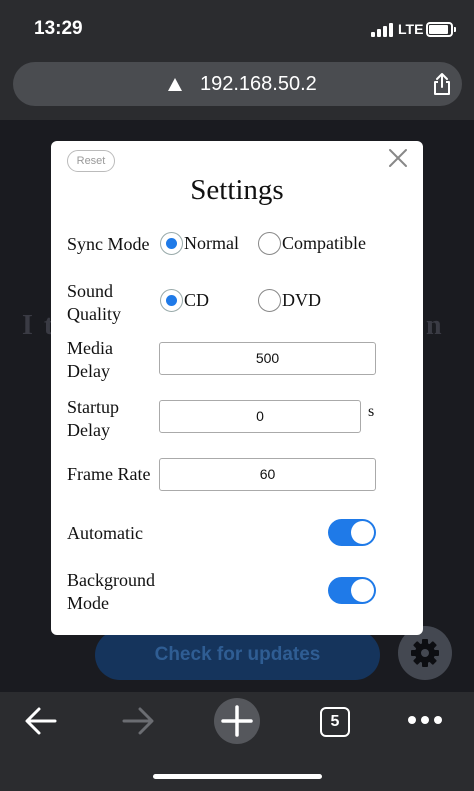  Describe the element at coordinates (171, 243) in the screenshot. I see `sync-mode-normal-radio` at that location.